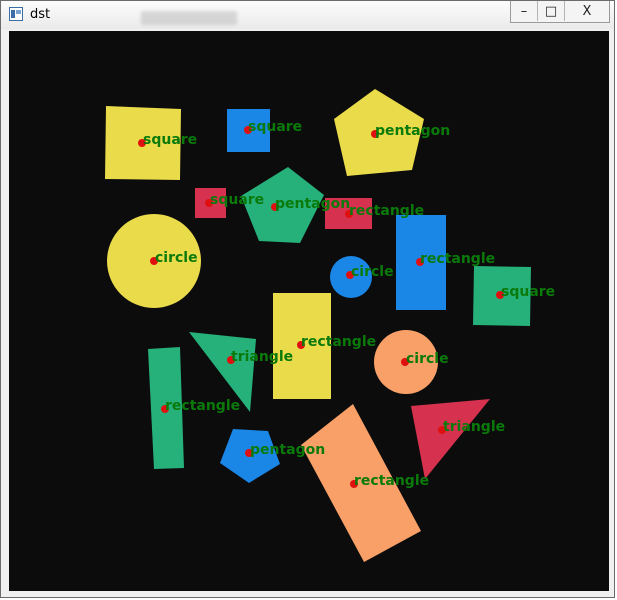 The image size is (617, 600). I want to click on title-bar: dst – □ X, so click(307, 15).